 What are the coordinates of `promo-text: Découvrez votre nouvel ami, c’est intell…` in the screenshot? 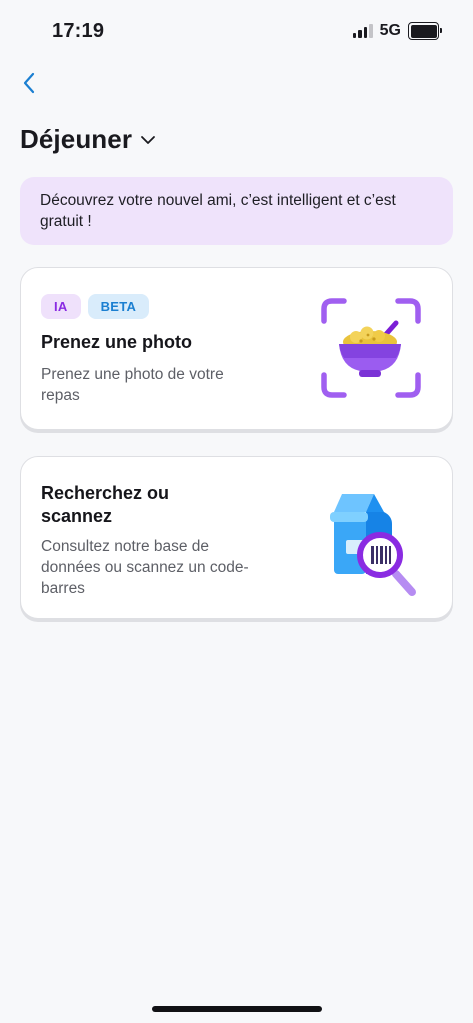 It's located at (218, 211).